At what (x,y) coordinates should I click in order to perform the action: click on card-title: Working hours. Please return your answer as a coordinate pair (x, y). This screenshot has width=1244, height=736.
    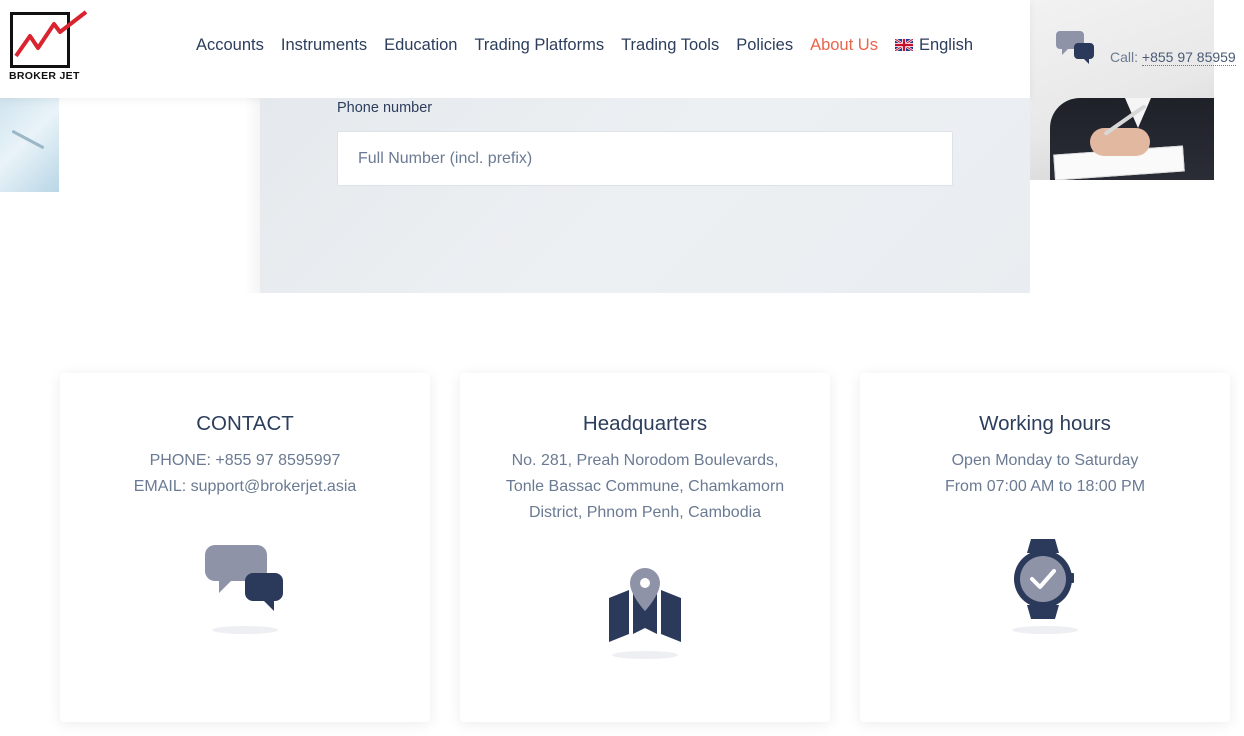
    Looking at the image, I should click on (1045, 423).